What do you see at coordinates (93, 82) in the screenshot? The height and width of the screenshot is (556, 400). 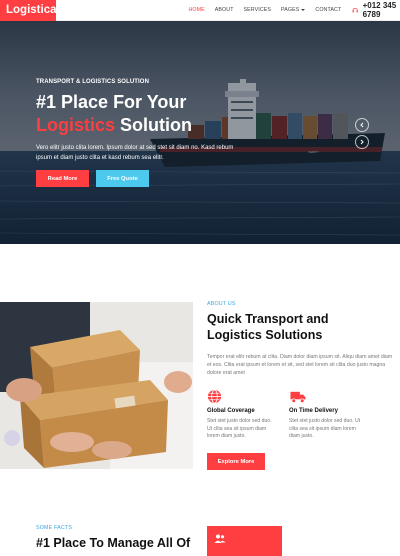 I see `hero-kicker: TRANSPORT & LOGISTICS SOLUTION` at bounding box center [93, 82].